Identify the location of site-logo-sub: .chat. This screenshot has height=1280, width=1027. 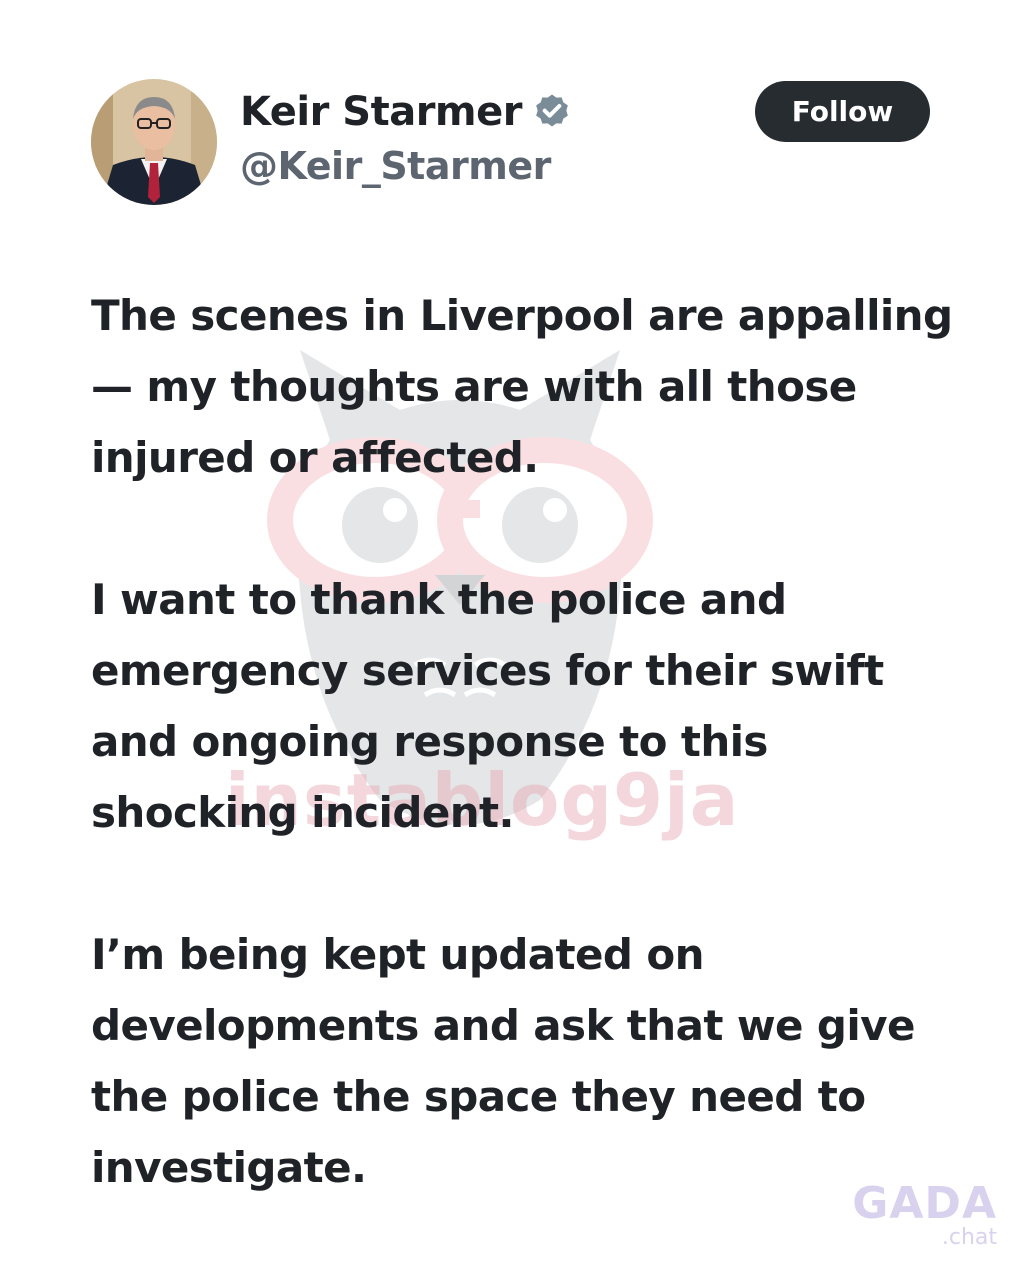
(969, 1237).